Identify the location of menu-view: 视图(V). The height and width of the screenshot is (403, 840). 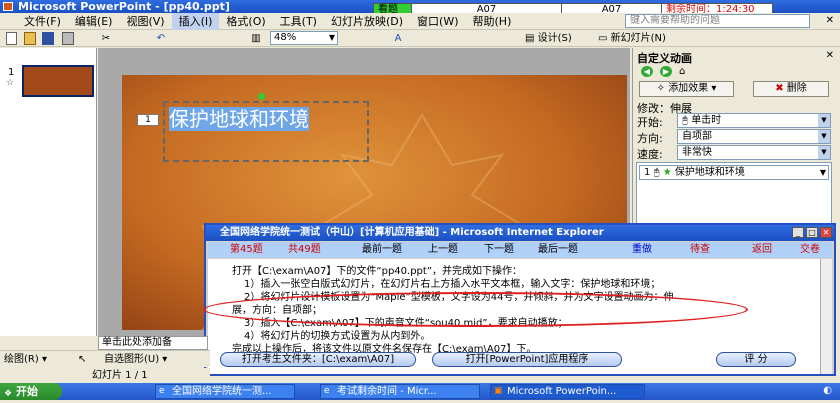
(145, 21).